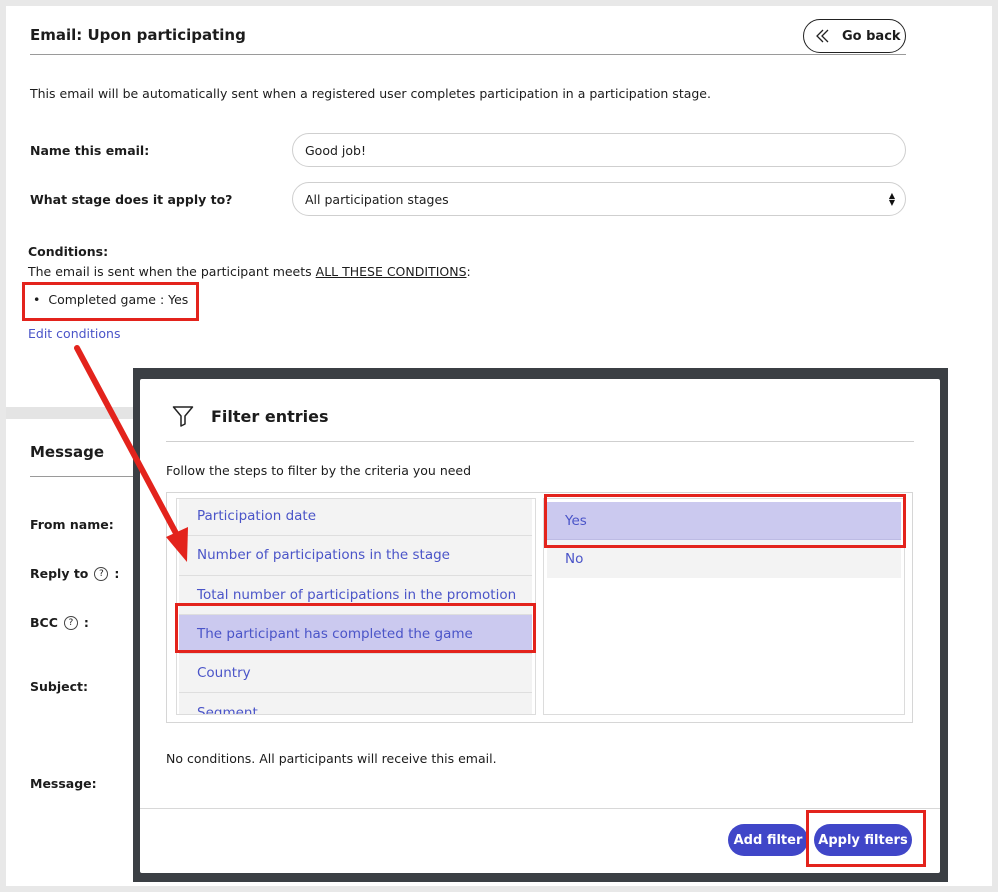  Describe the element at coordinates (270, 416) in the screenshot. I see `modal-title: Filter entries` at that location.